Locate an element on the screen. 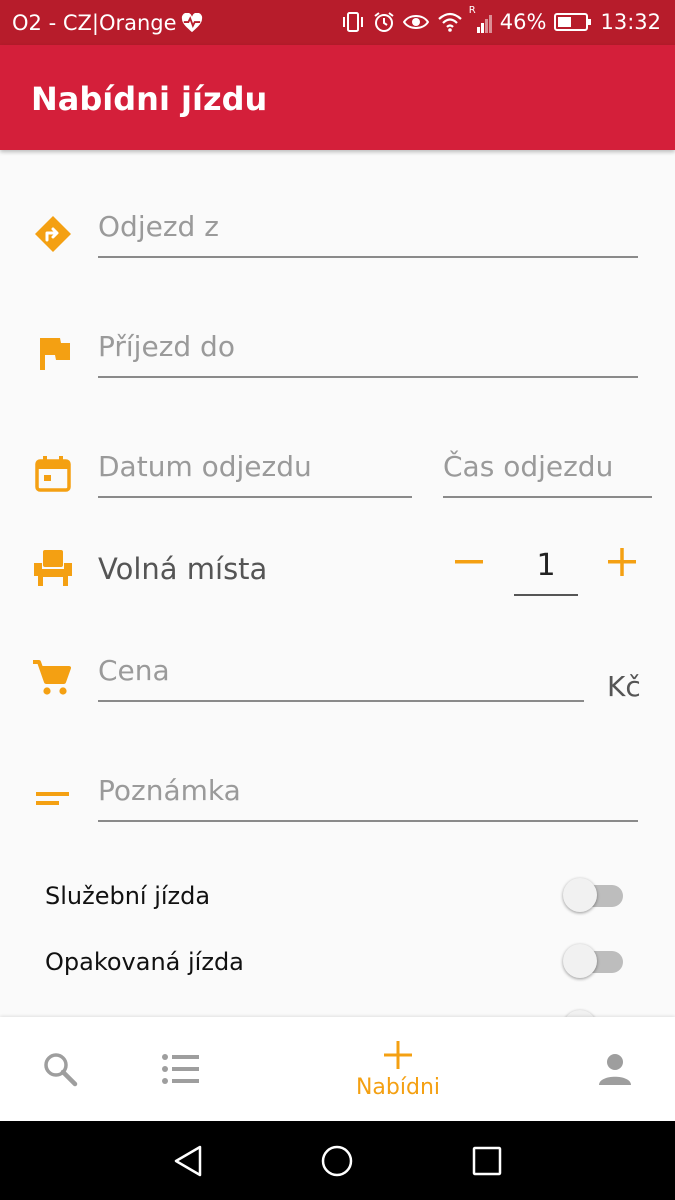  battery-icon is located at coordinates (573, 22).